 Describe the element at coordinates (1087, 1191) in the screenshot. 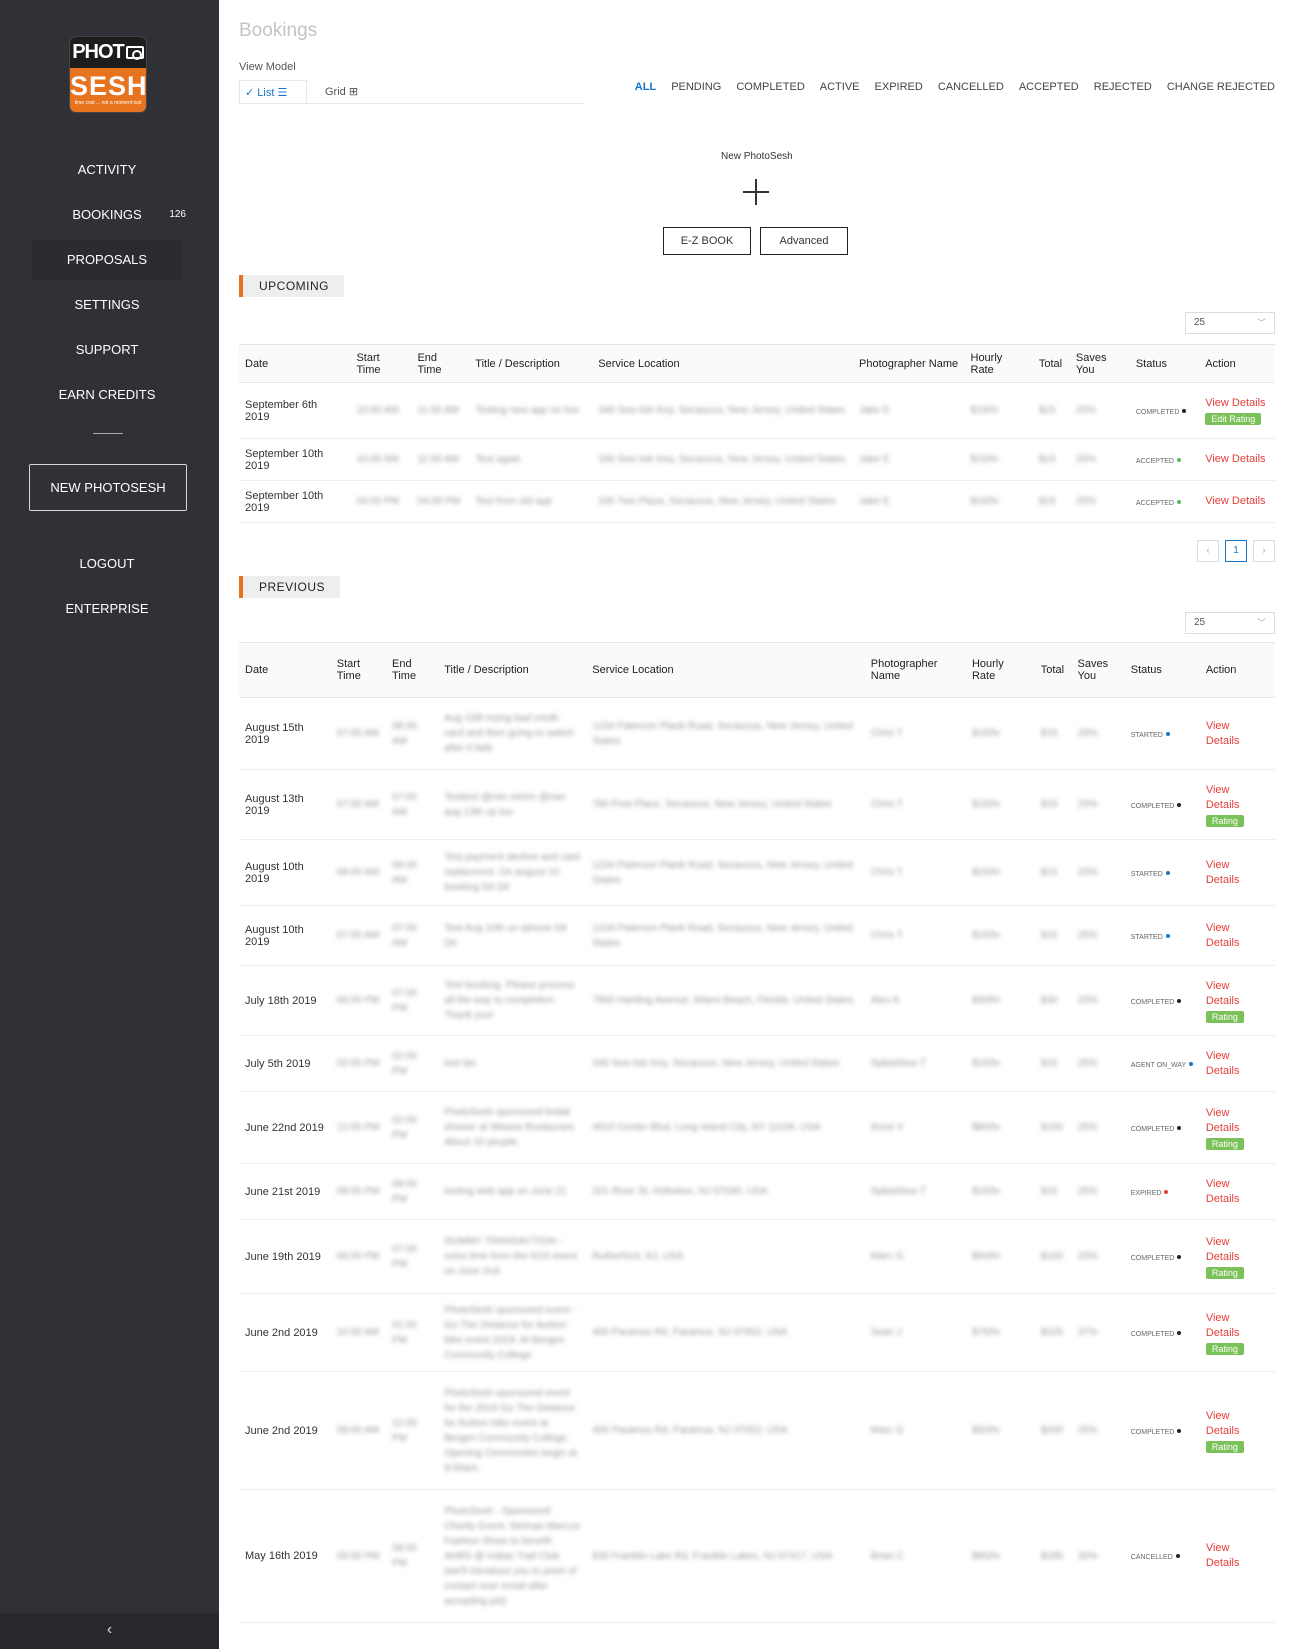

I see `saves-value: 25%` at that location.